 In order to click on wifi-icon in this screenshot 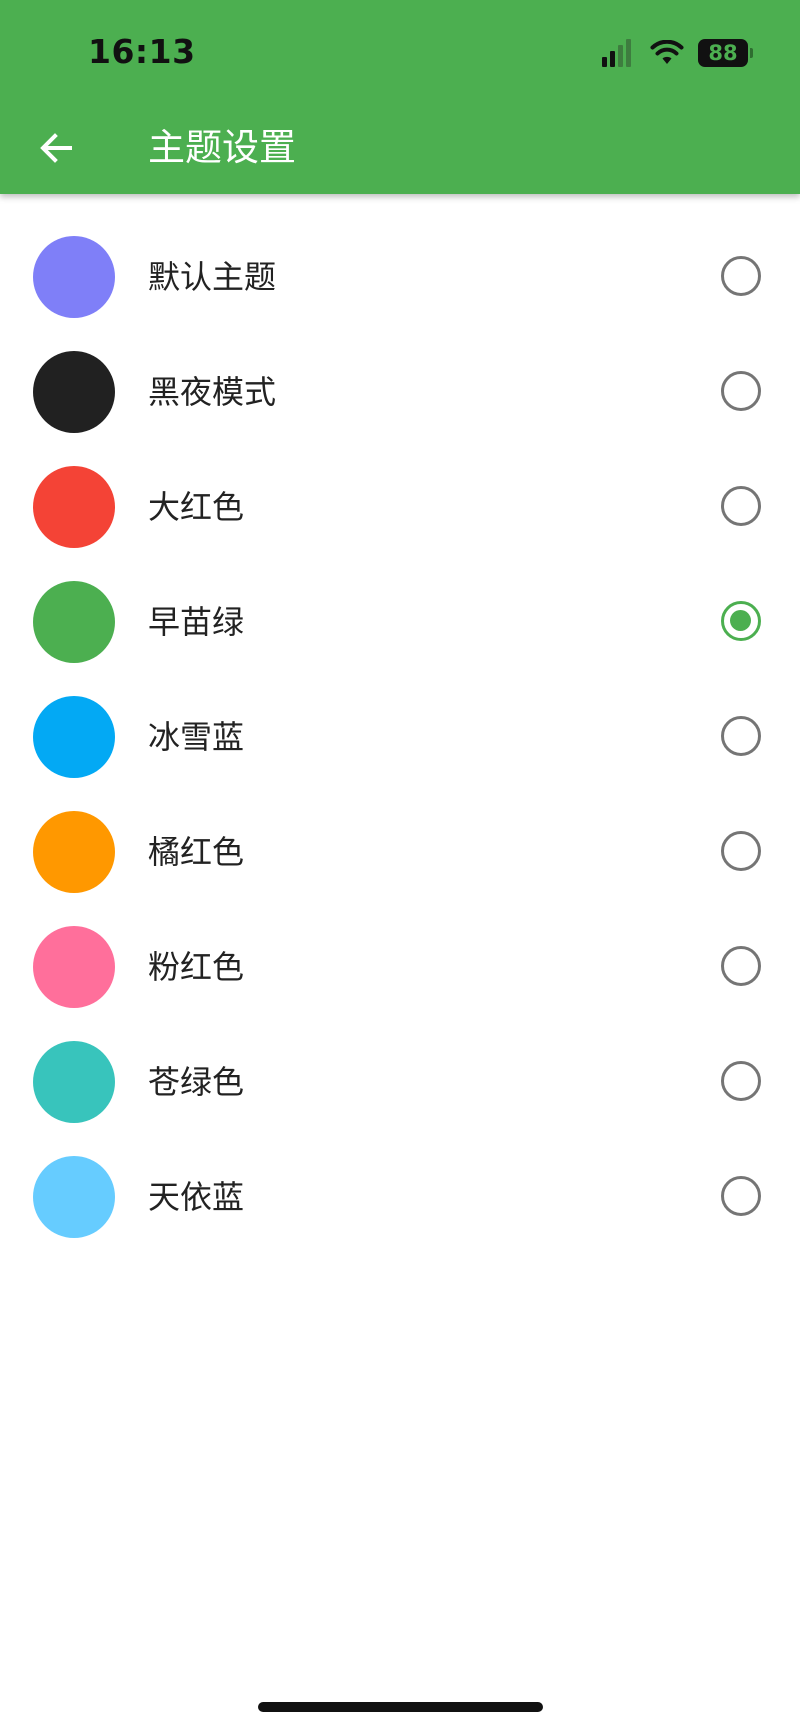, I will do `click(667, 52)`.